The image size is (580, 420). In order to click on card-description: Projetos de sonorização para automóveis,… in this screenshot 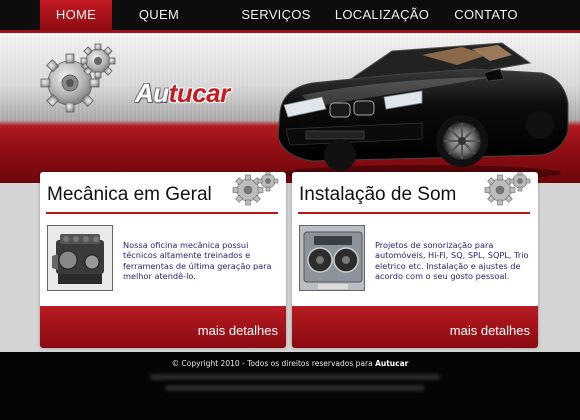, I will do `click(452, 260)`.